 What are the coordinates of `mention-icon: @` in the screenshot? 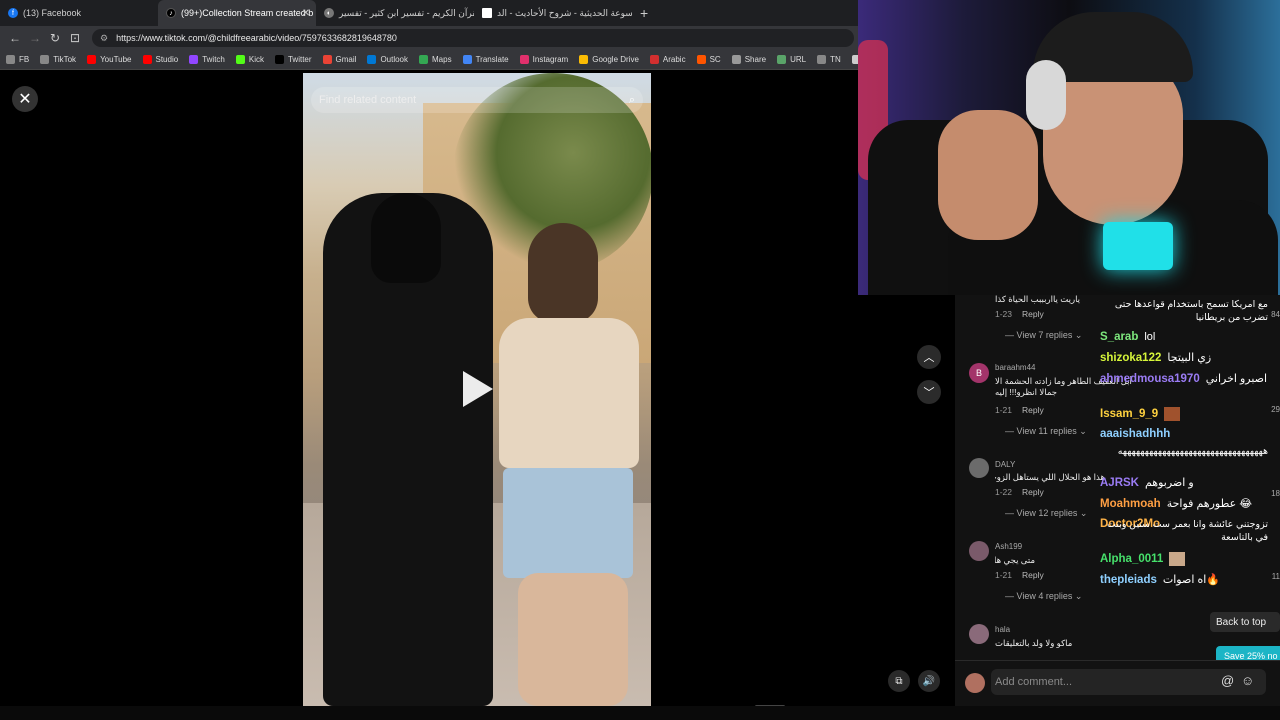 It's located at (1227, 680).